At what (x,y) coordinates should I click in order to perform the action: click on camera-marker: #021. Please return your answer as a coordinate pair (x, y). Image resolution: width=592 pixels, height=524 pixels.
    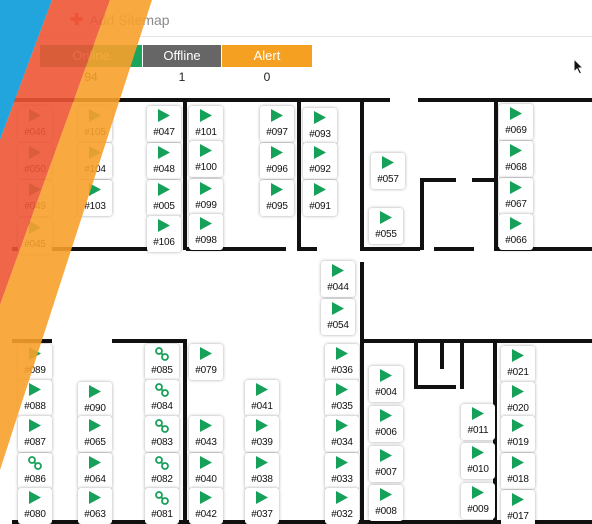
    Looking at the image, I should click on (518, 364).